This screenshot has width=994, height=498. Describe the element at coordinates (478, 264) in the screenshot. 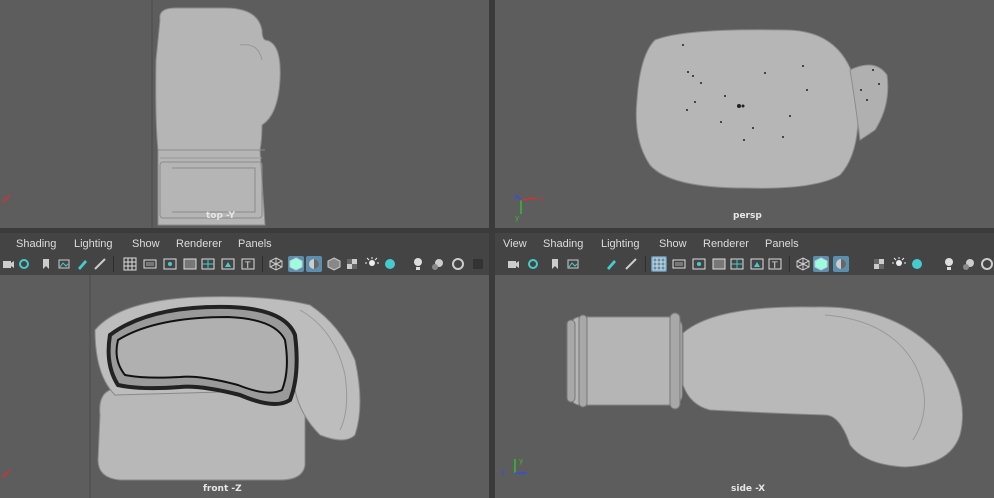

I see `panel-options-icon` at that location.